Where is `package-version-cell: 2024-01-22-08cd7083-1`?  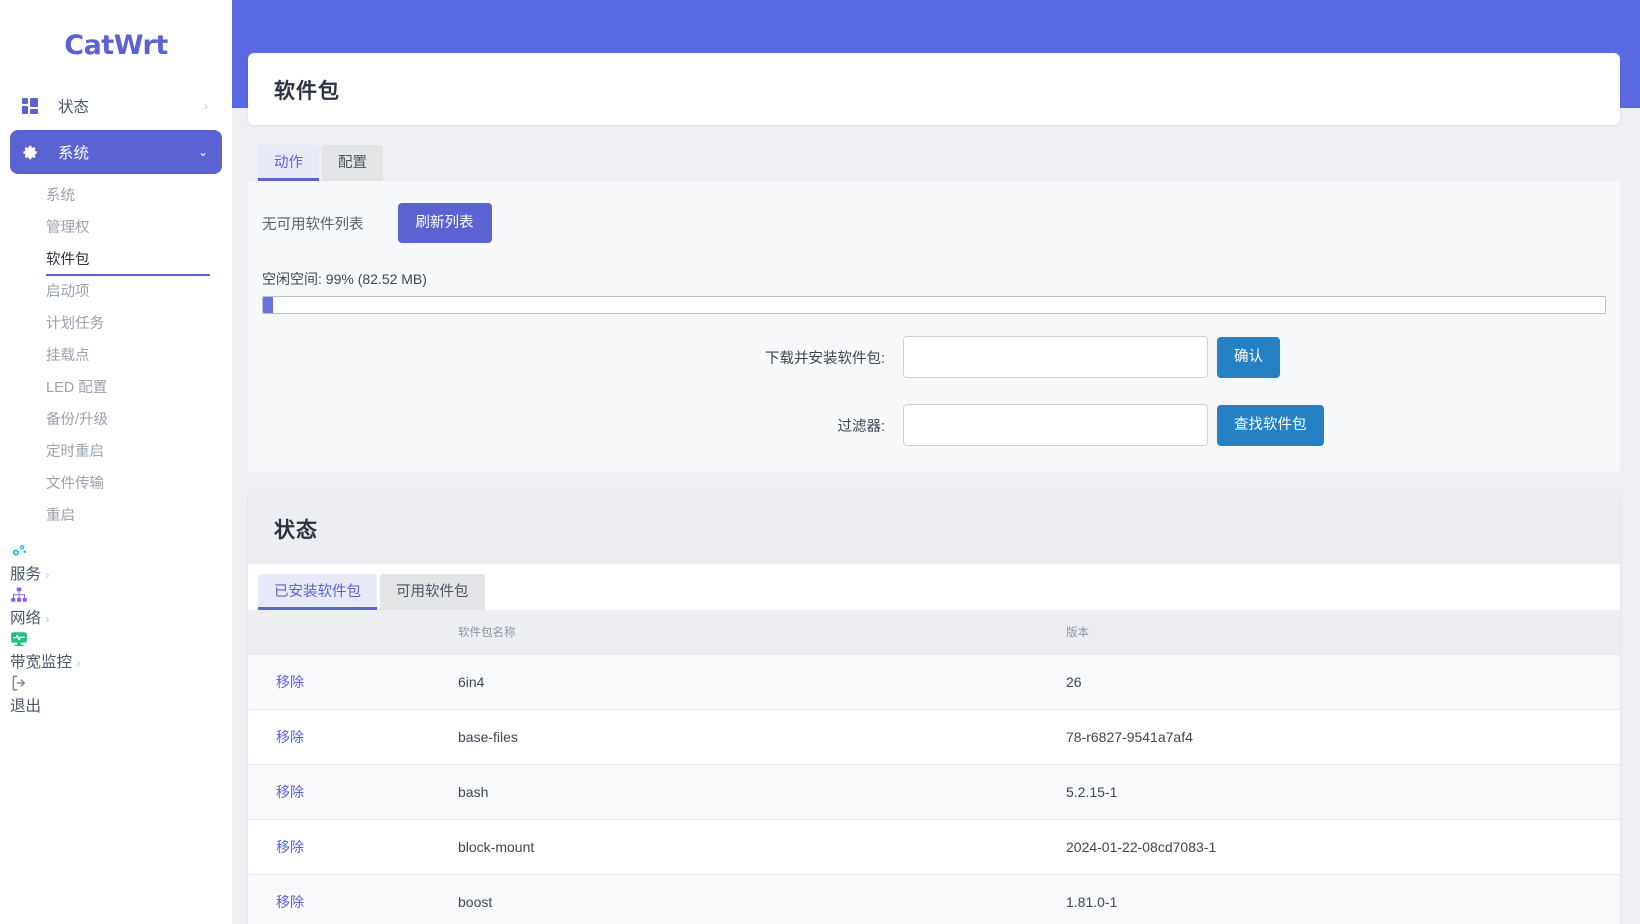
package-version-cell: 2024-01-22-08cd7083-1 is located at coordinates (1338, 847).